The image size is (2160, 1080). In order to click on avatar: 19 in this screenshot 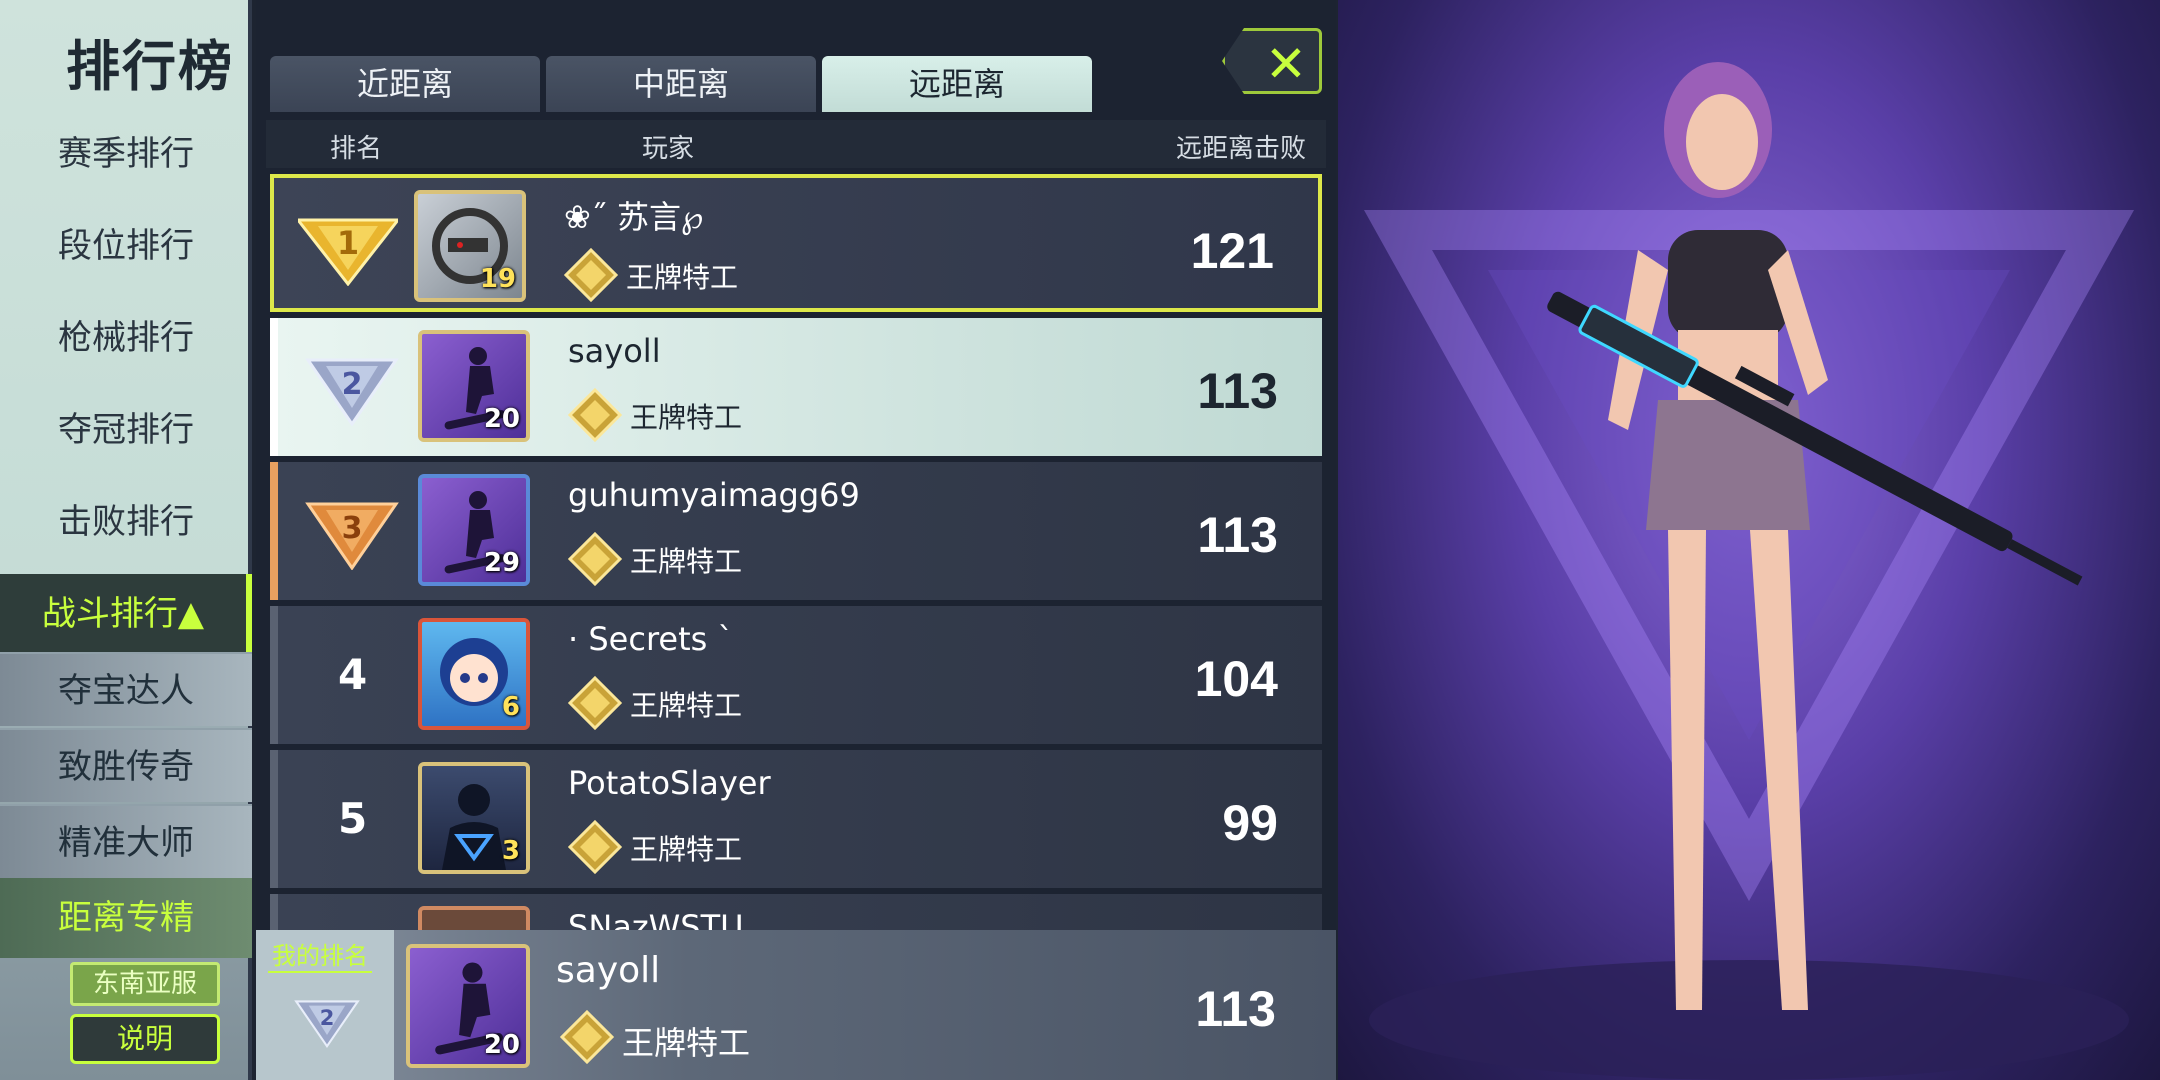, I will do `click(470, 246)`.